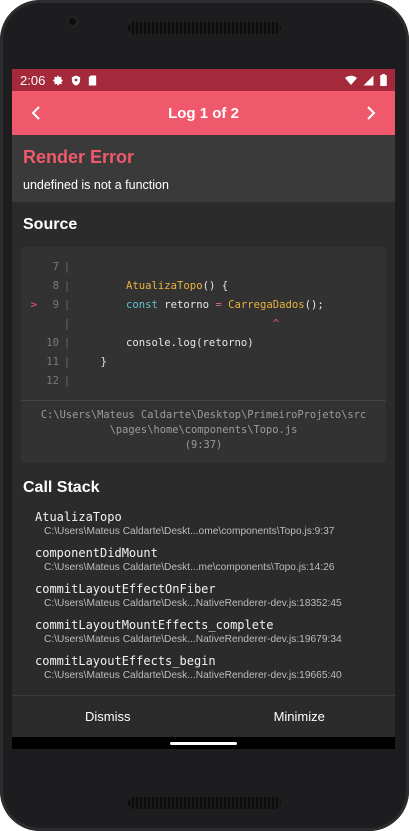 The image size is (409, 831). What do you see at coordinates (203, 361) in the screenshot?
I see `code-line: 11 | }` at bounding box center [203, 361].